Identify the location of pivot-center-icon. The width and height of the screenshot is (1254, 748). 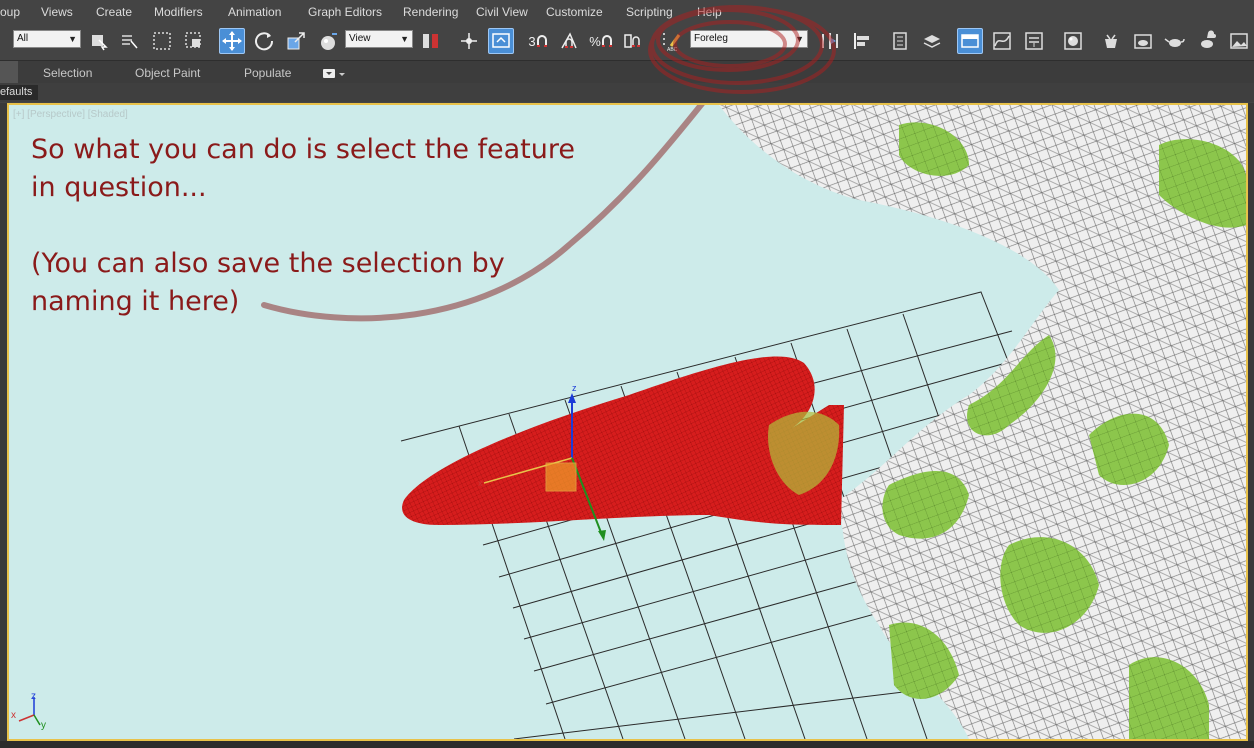
(430, 41).